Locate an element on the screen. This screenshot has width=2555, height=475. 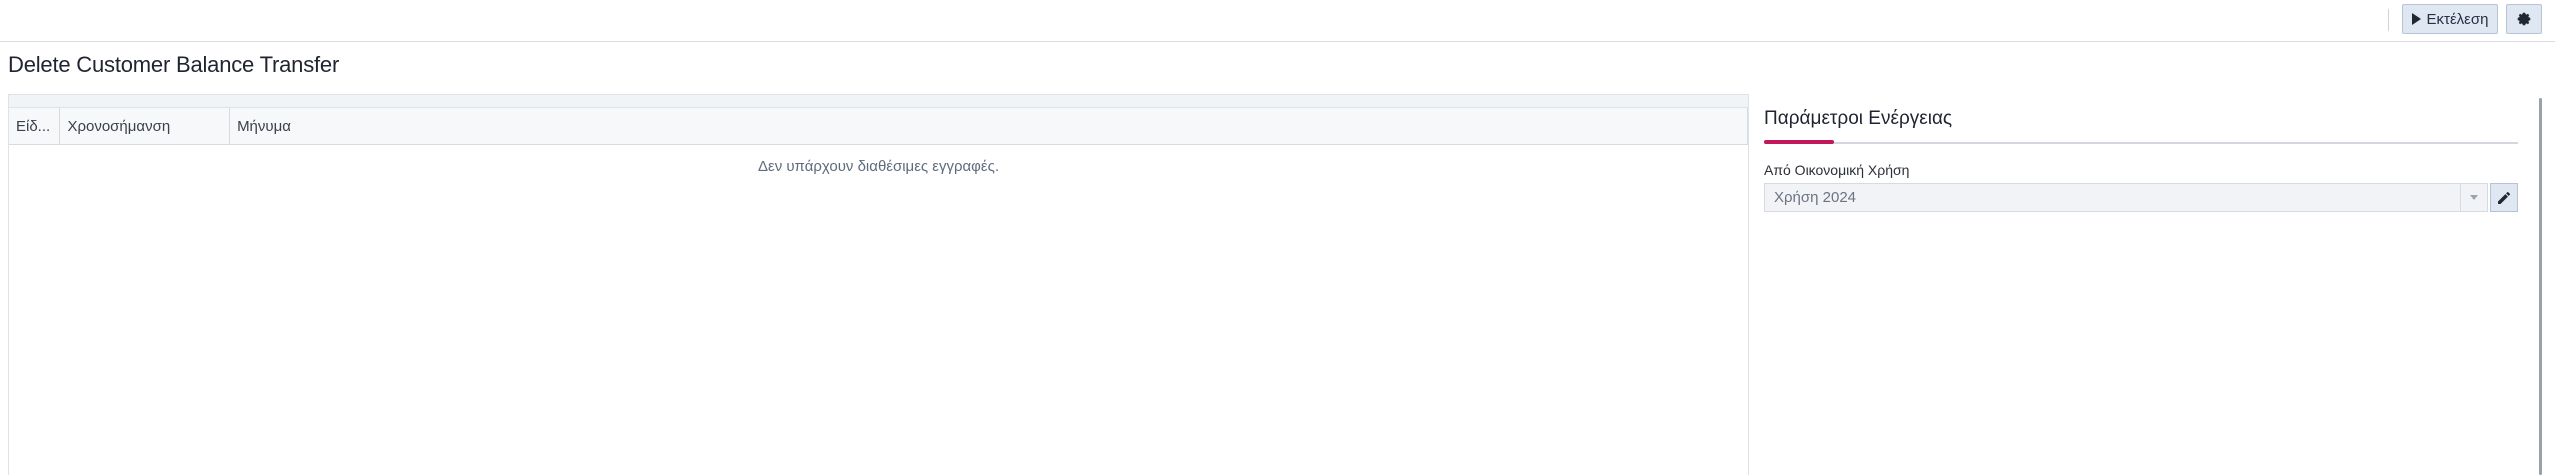
parameters-accent-bar is located at coordinates (1799, 142).